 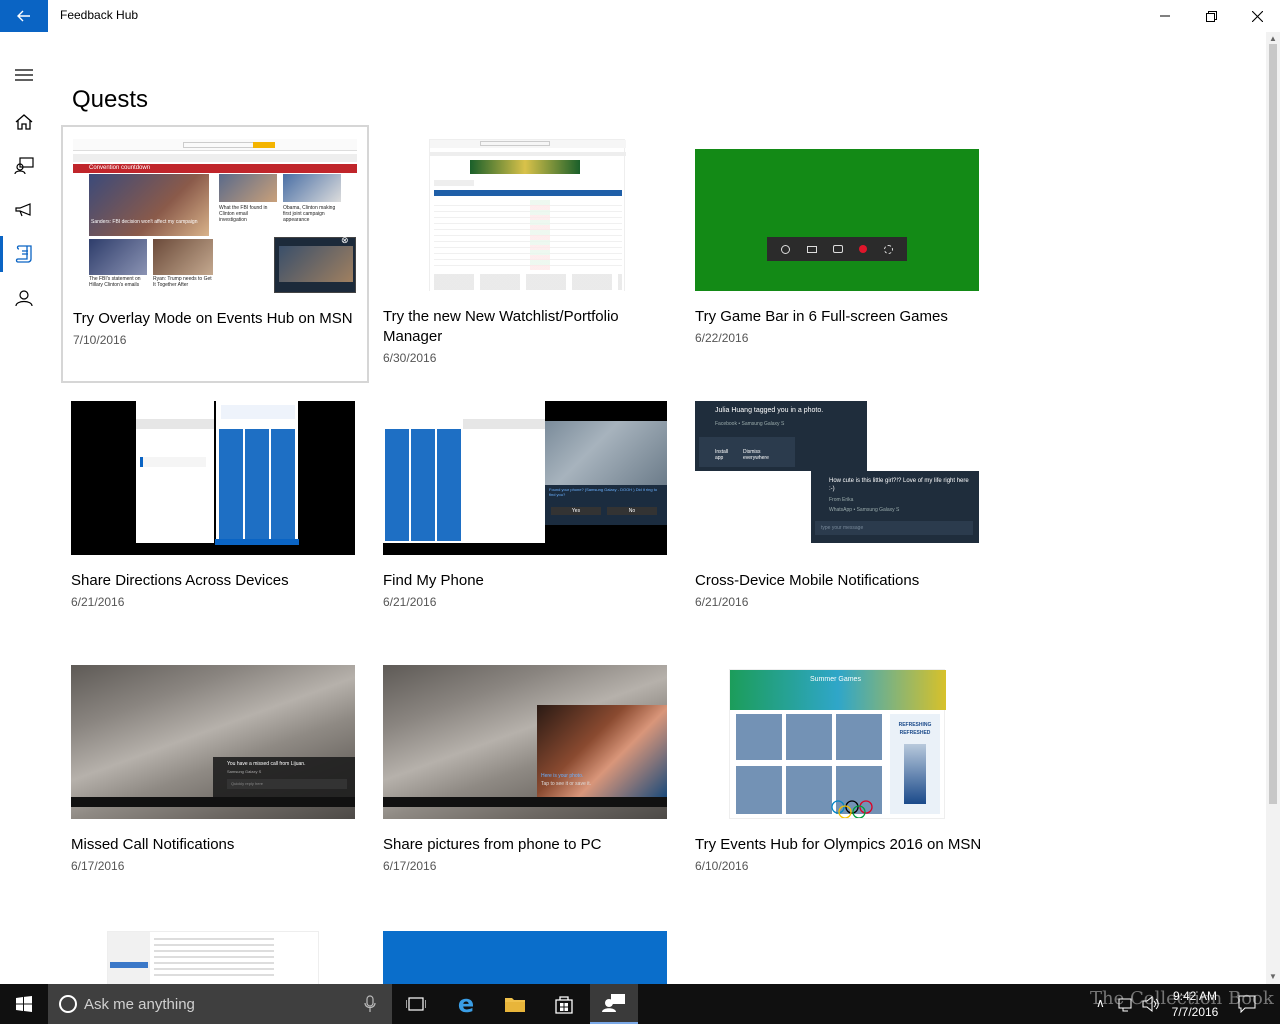 I want to click on back-arrow-icon, so click(x=23, y=16).